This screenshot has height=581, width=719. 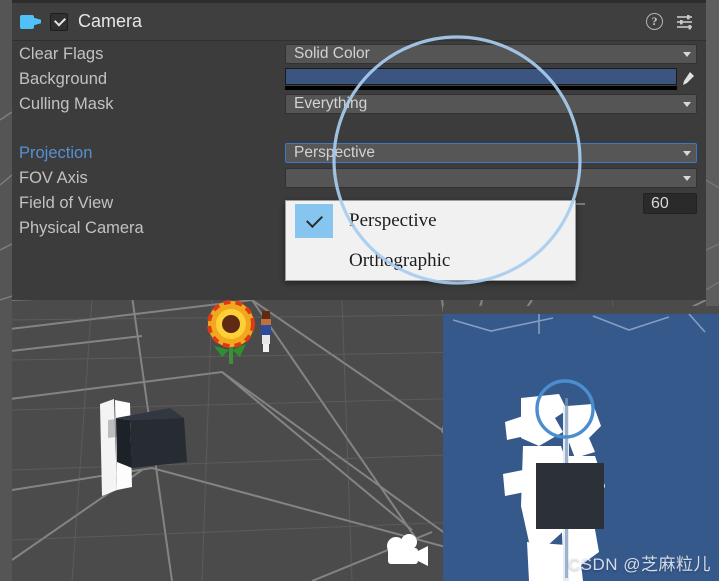 I want to click on label-projection: Projection, so click(x=56, y=153).